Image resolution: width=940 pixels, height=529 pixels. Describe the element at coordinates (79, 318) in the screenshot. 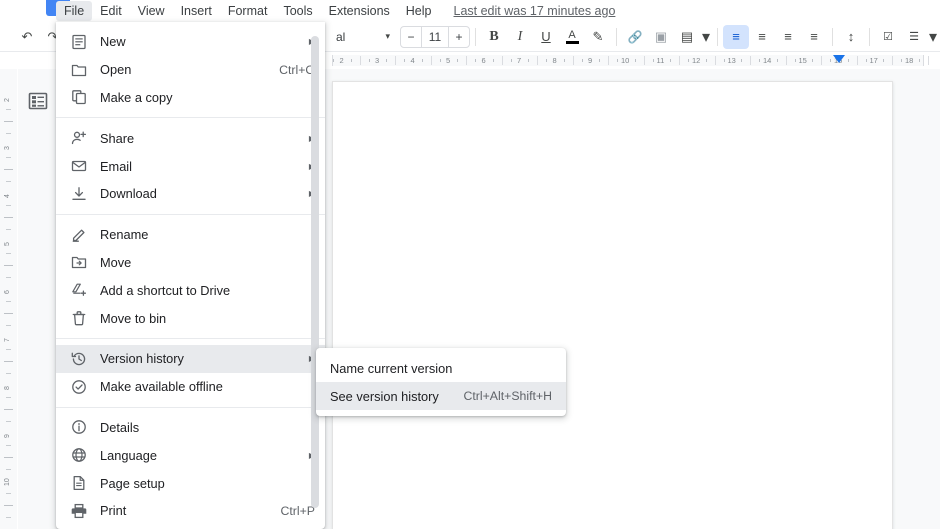

I see `trash-icon` at that location.